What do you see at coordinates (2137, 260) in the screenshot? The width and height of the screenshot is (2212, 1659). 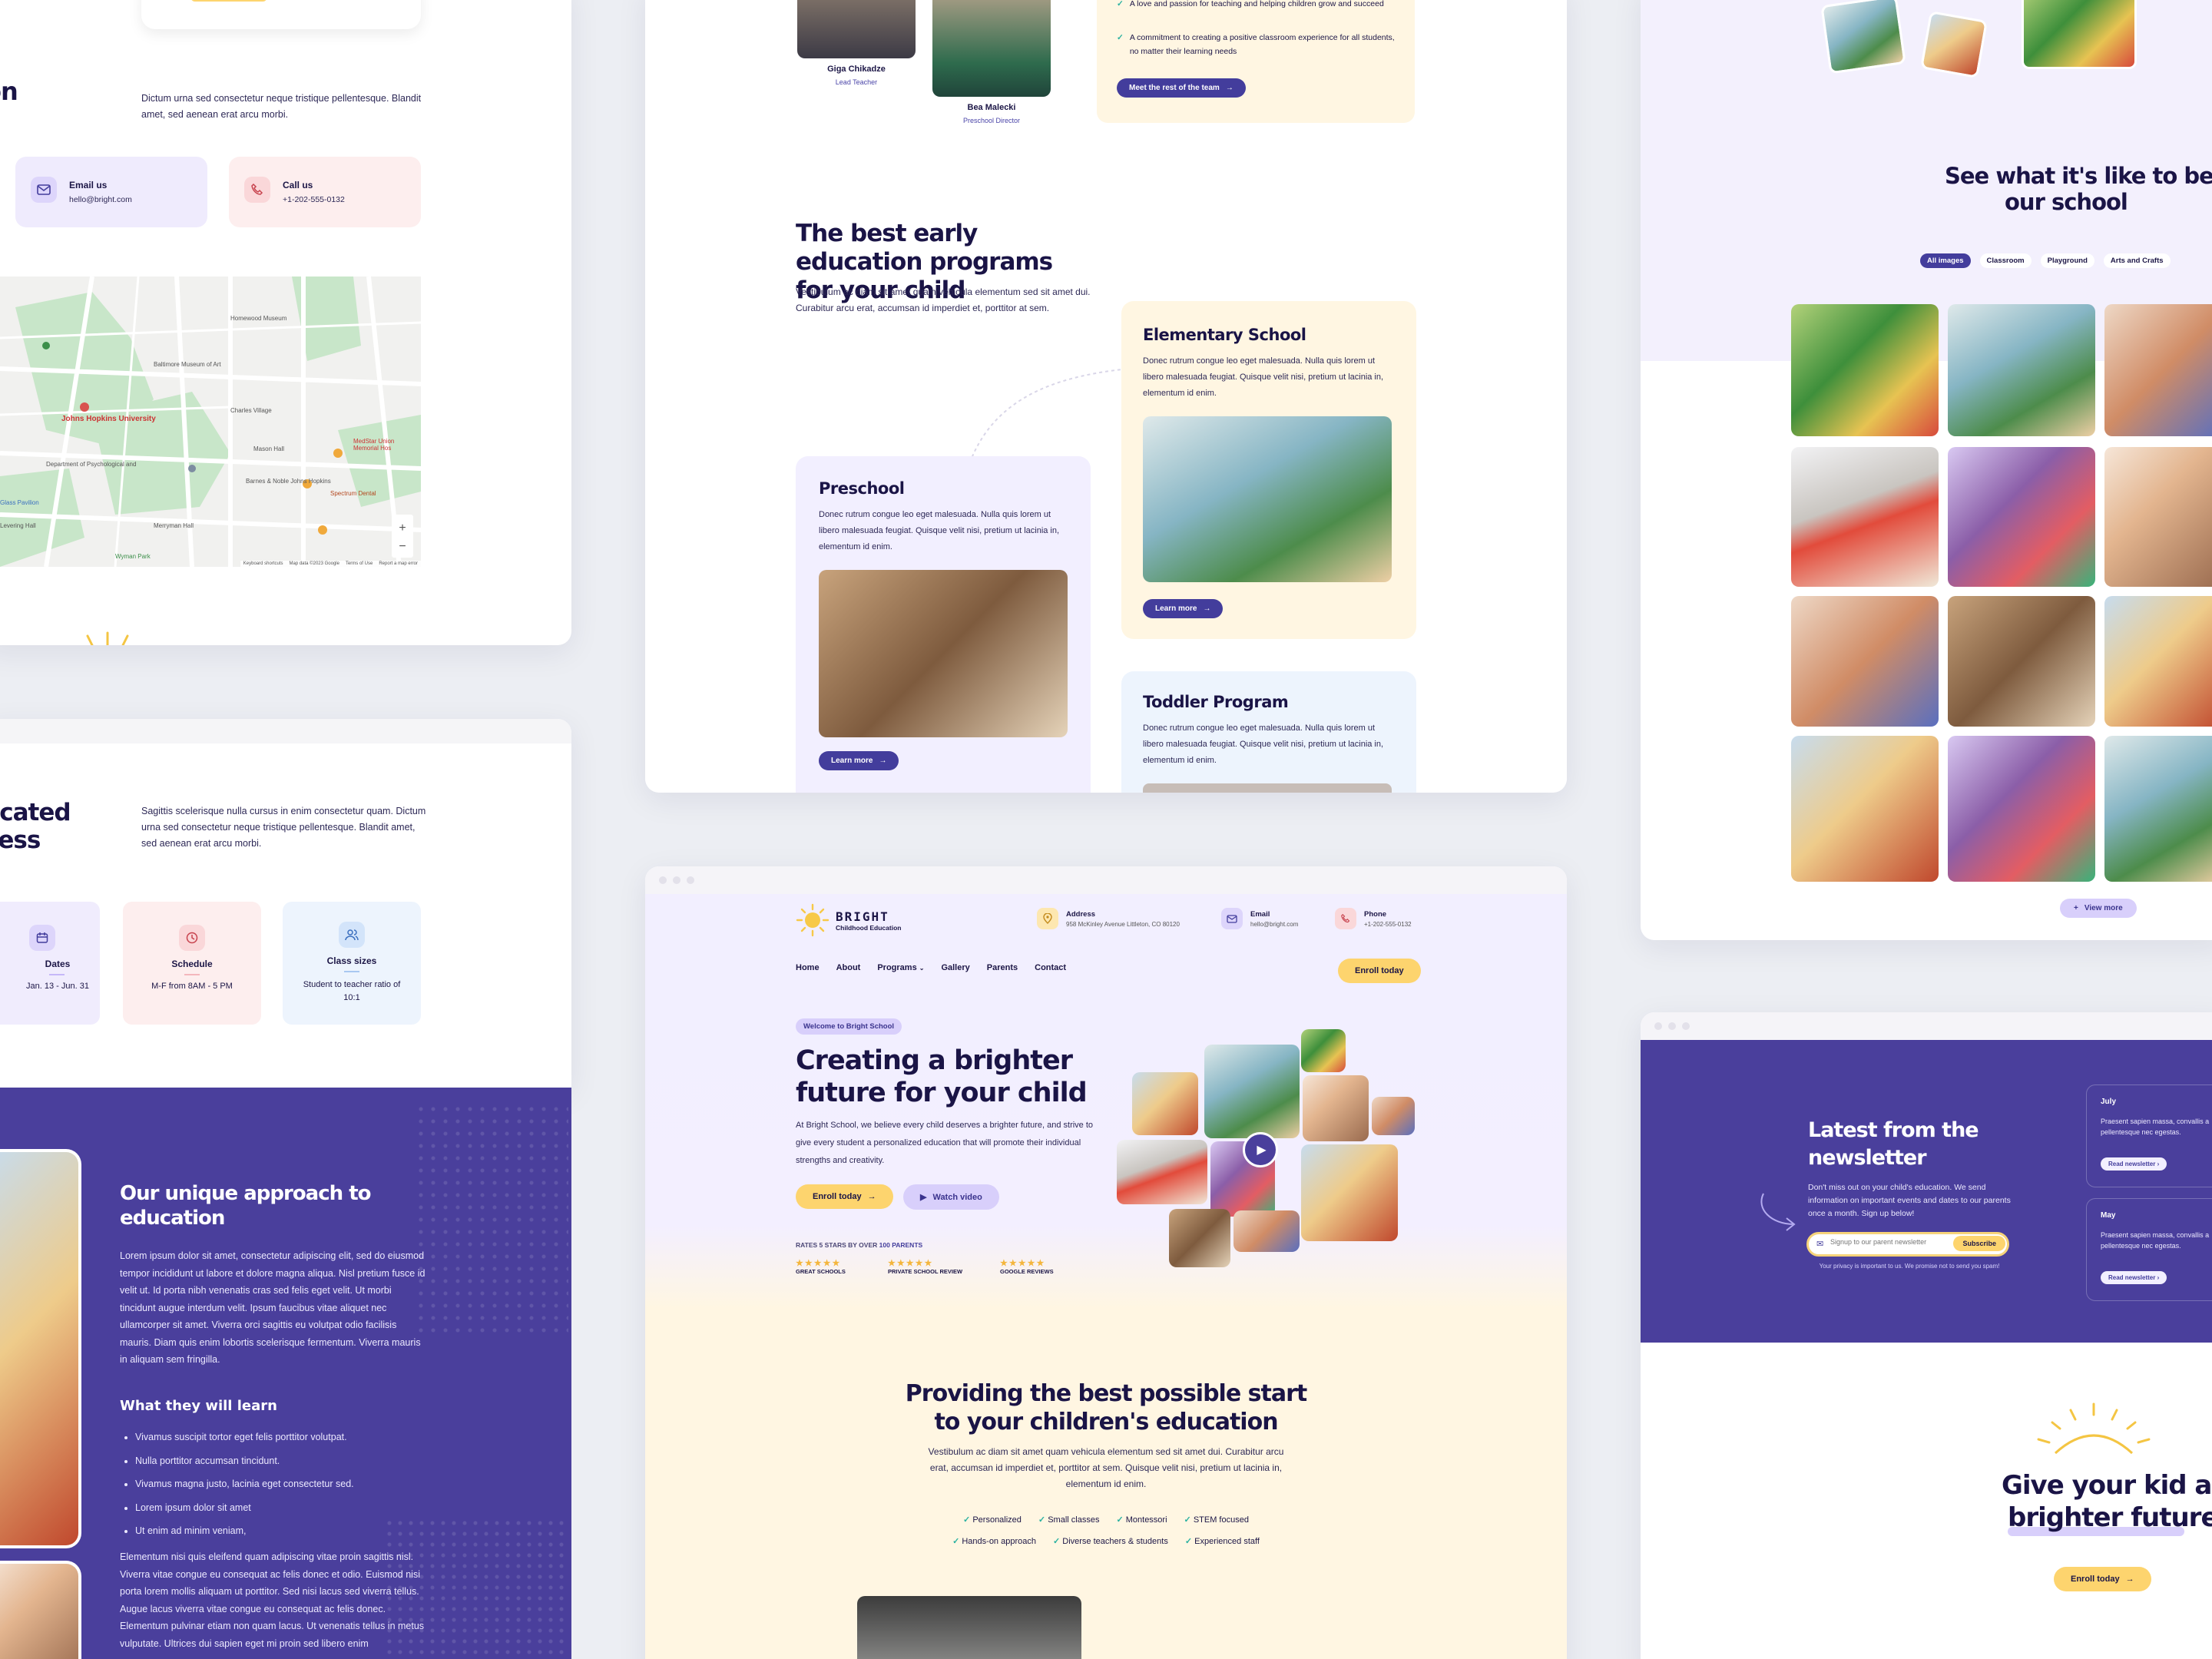 I see `filter-arts-crafts: Arts and Crafts` at bounding box center [2137, 260].